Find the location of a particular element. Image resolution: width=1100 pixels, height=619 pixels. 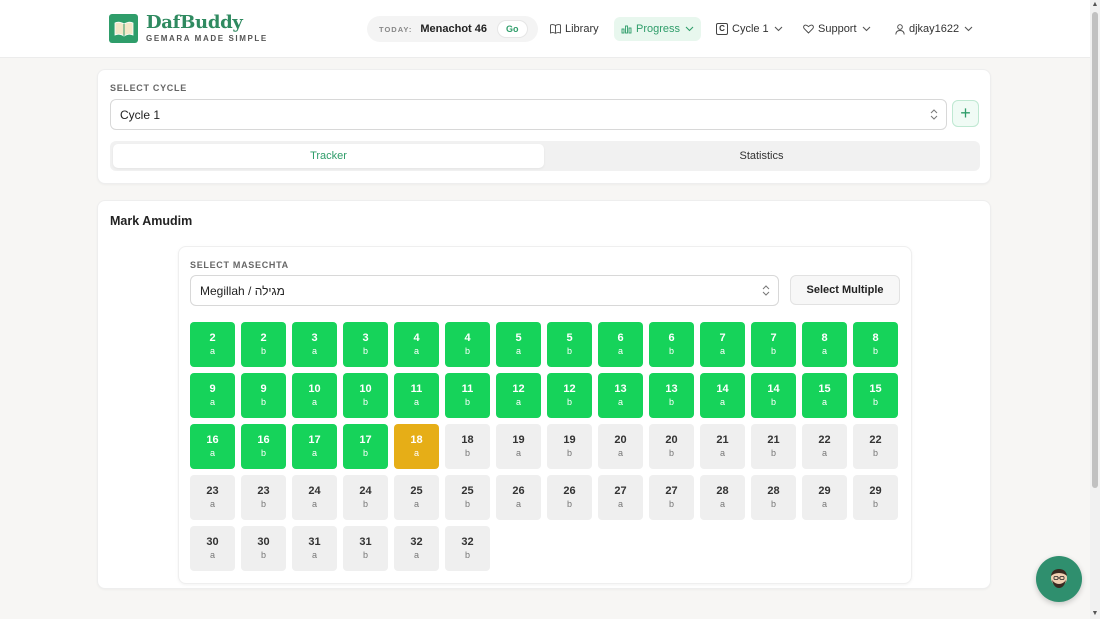

amud-cell-21b: 21 b is located at coordinates (773, 446).